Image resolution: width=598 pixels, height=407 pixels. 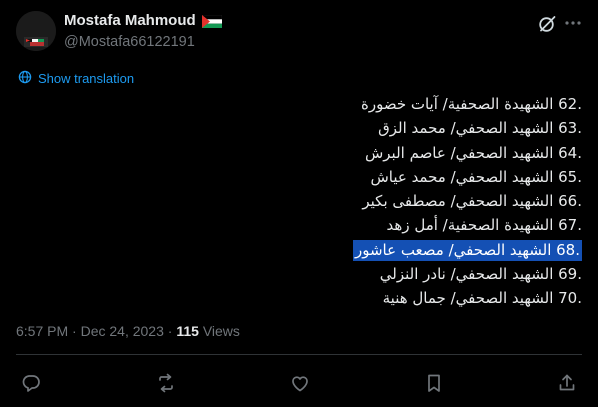 I want to click on reply-button, so click(x=31, y=383).